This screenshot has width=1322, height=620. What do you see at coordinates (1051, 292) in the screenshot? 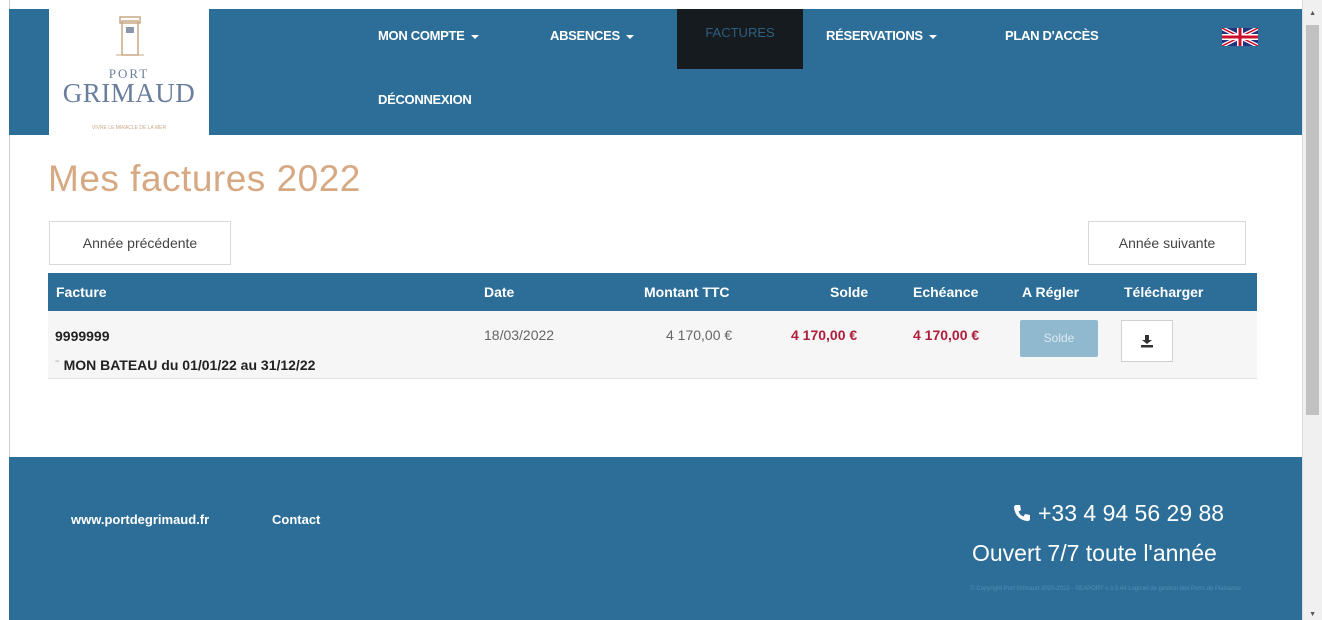
I see `column-header-a-regler: A Régler` at bounding box center [1051, 292].